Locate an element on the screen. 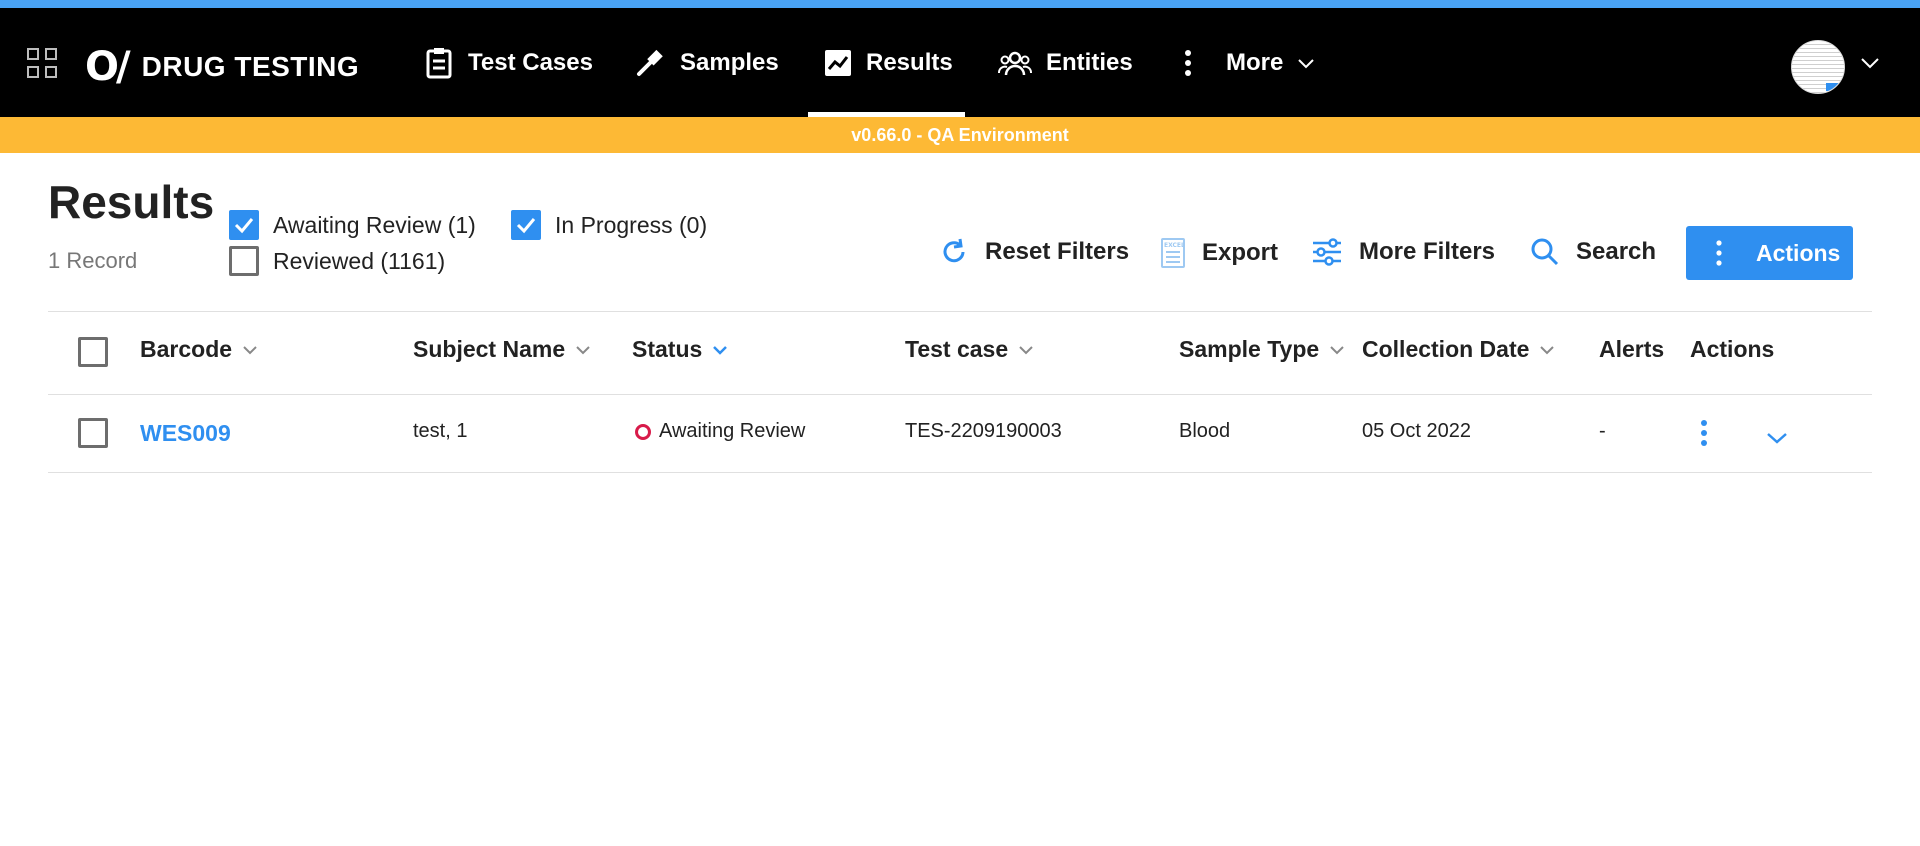  column-label: Subject Name is located at coordinates (489, 349).